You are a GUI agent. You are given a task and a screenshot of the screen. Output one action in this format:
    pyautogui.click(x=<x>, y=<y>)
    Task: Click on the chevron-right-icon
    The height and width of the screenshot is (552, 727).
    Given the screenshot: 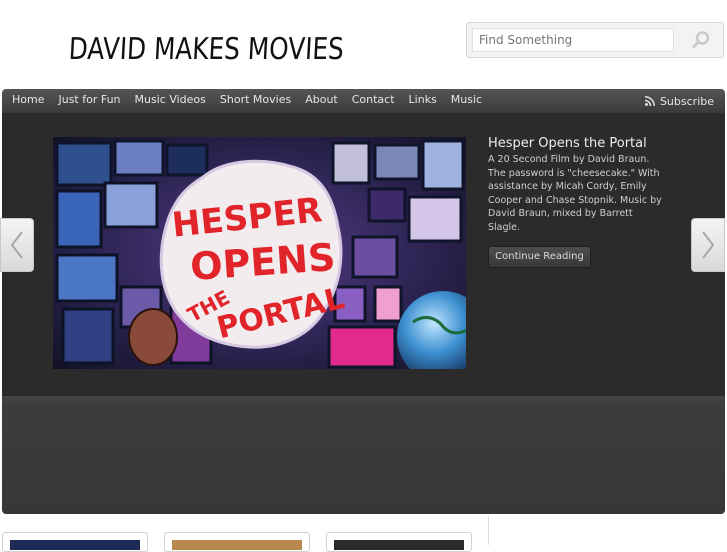 What is the action you would take?
    pyautogui.click(x=708, y=245)
    